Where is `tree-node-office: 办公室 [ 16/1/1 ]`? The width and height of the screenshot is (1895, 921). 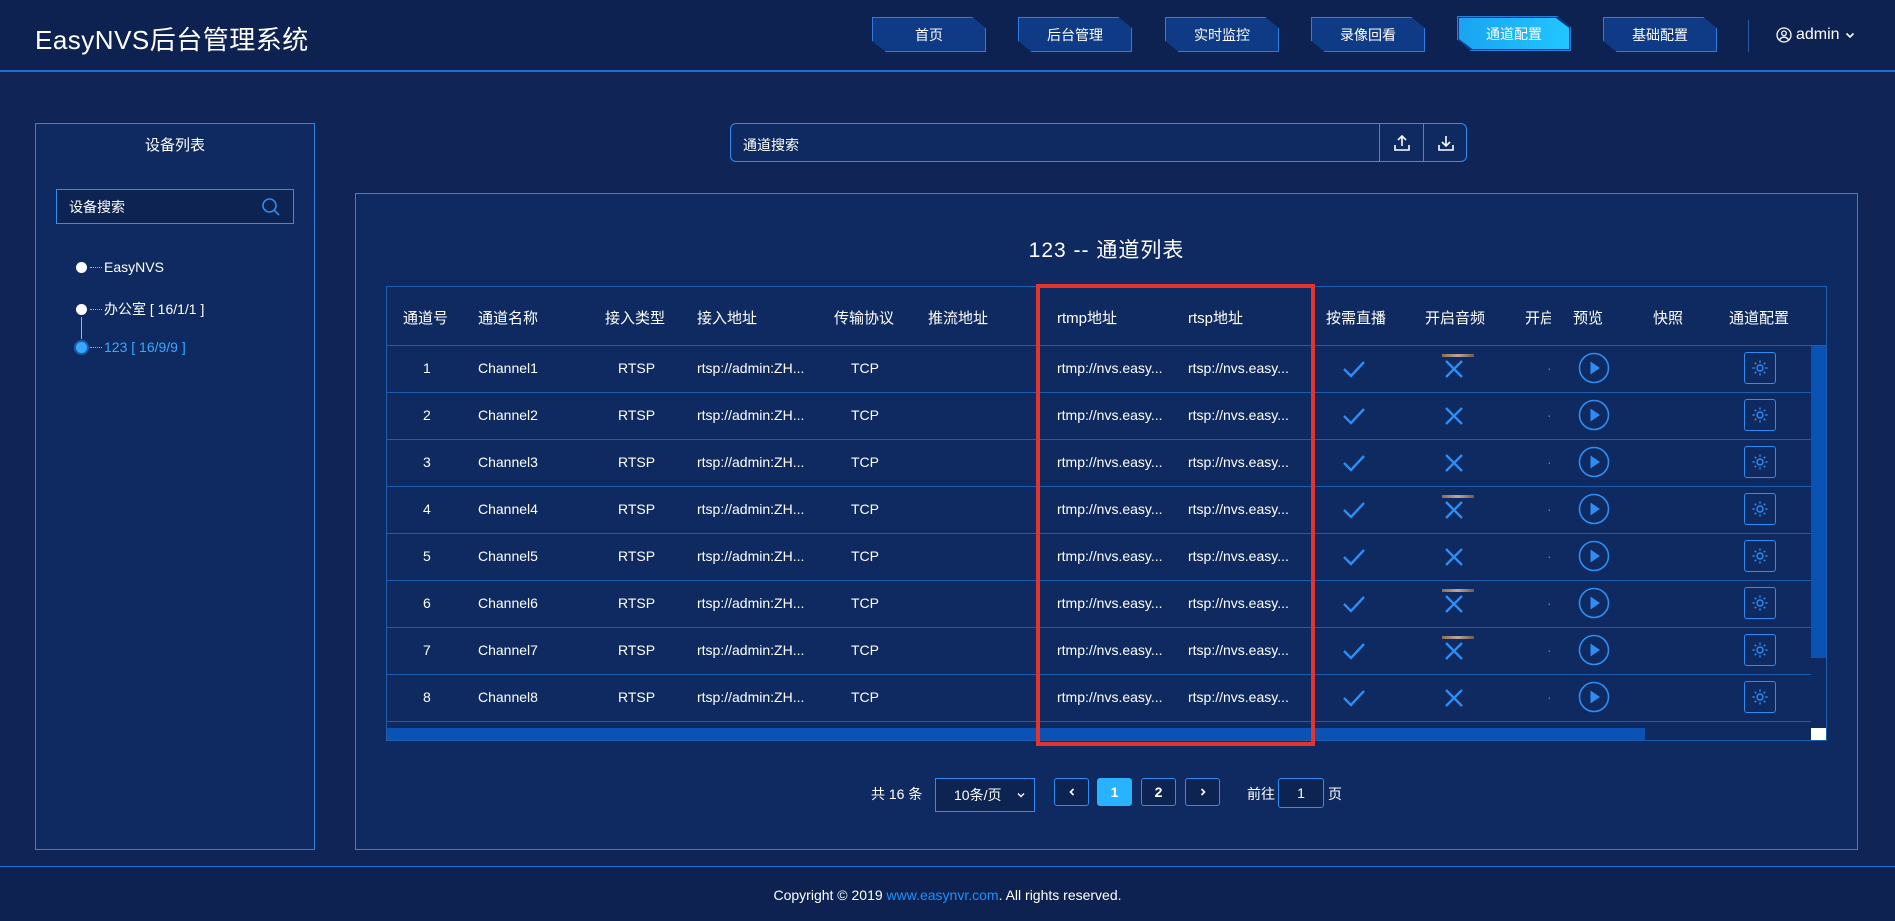
tree-node-office: 办公室 [ 16/1/1 ] is located at coordinates (140, 309).